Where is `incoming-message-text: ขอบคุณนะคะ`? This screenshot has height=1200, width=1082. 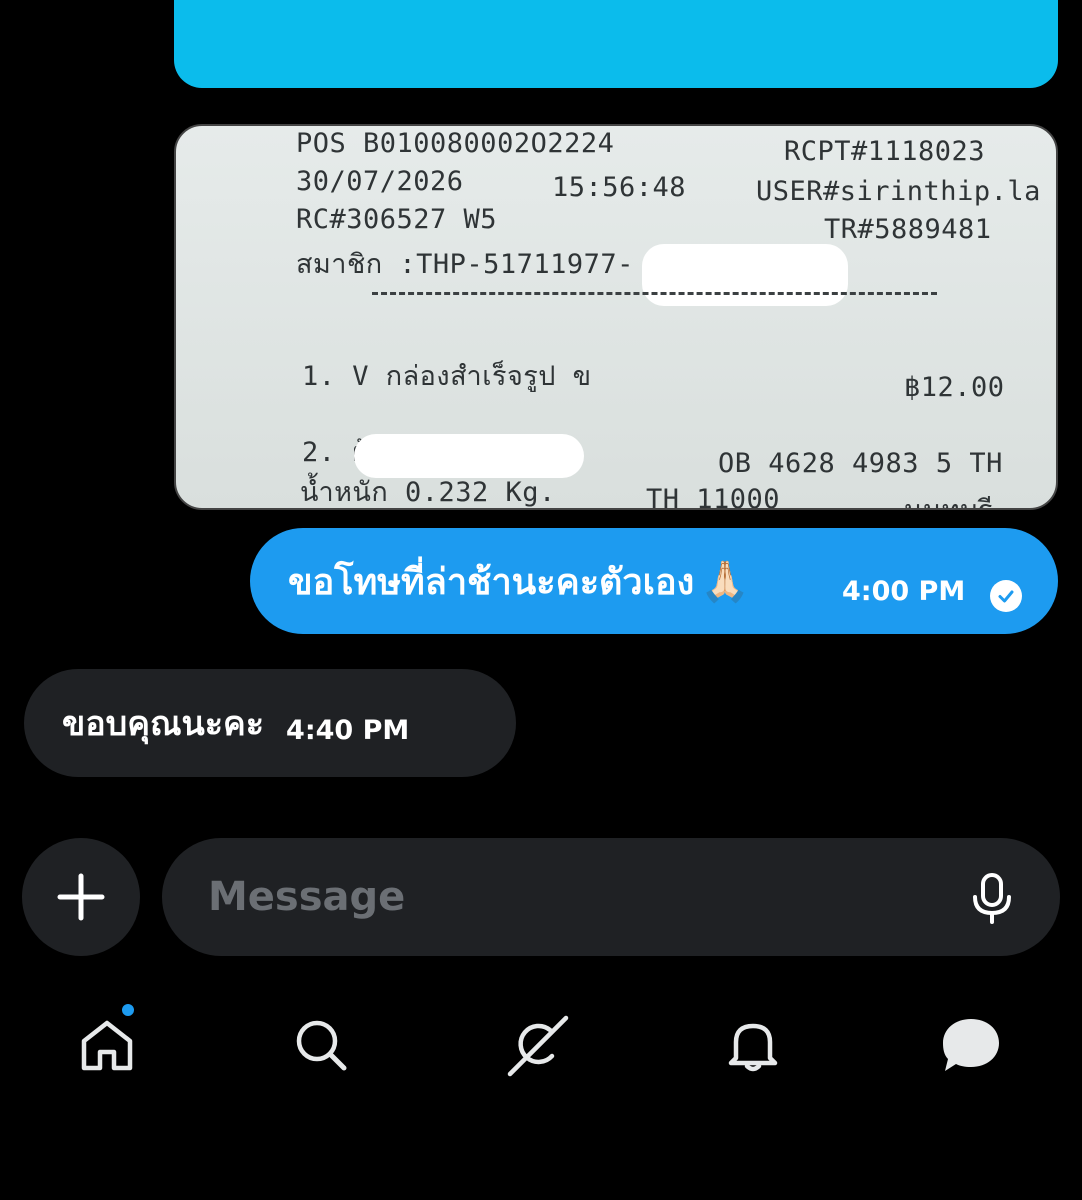 incoming-message-text: ขอบคุณนะคะ is located at coordinates (163, 724).